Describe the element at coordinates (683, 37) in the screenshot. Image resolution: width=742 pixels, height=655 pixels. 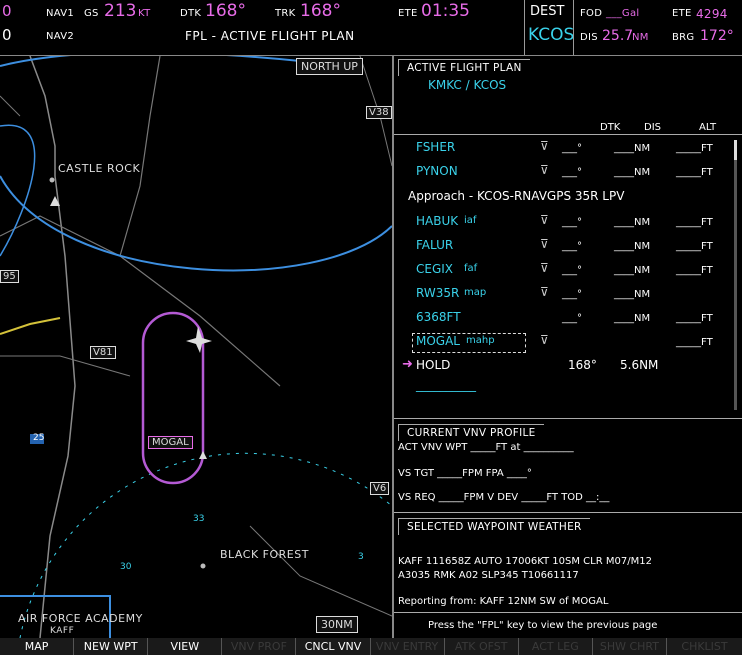
I see `brg-label: BRG` at that location.